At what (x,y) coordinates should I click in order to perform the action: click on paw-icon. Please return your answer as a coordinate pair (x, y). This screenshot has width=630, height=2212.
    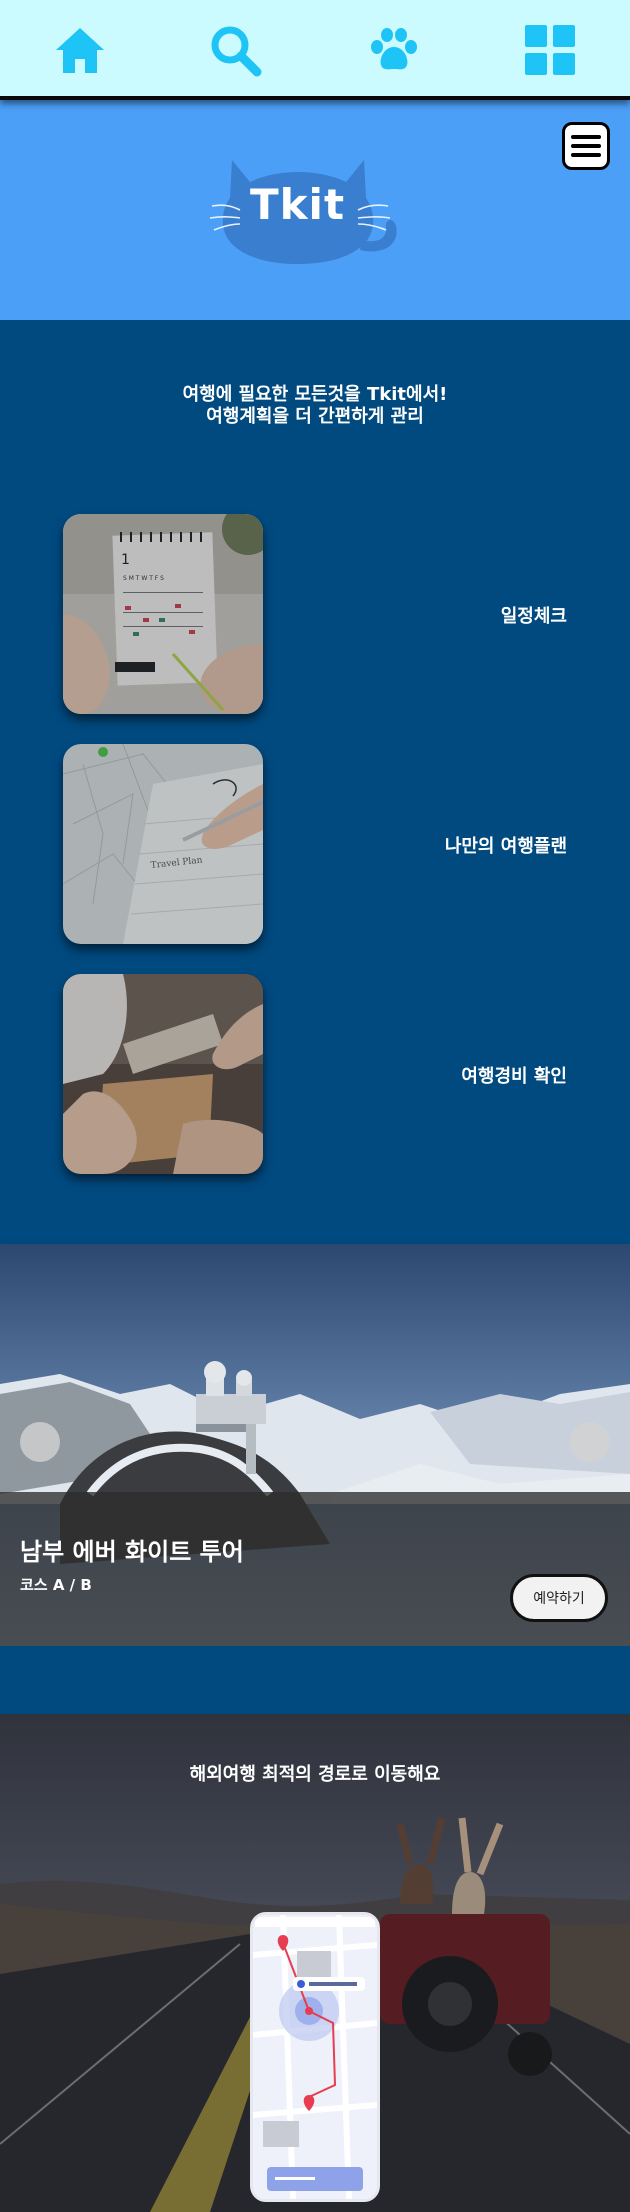
    Looking at the image, I should click on (394, 49).